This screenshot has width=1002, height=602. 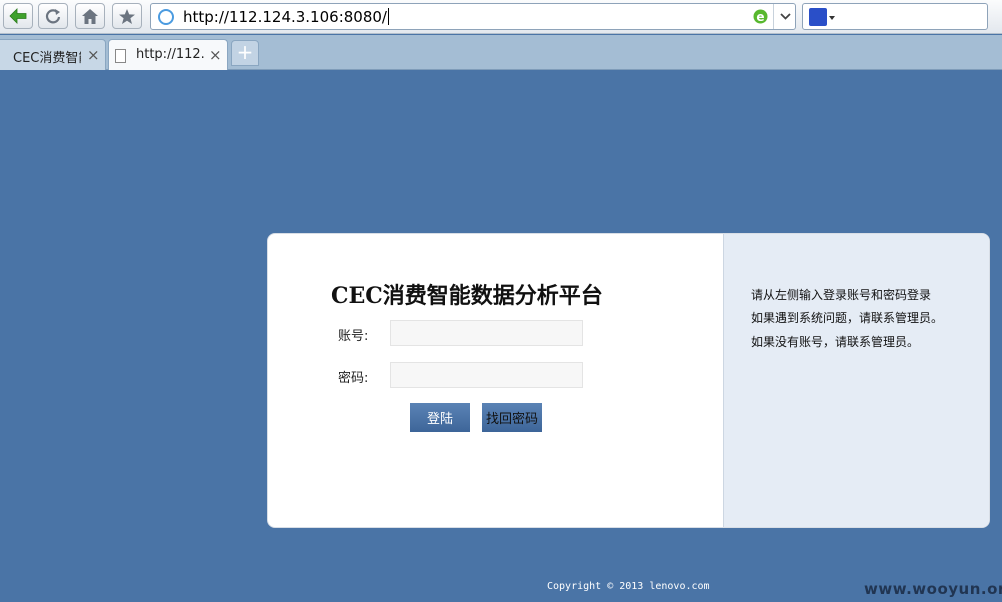 What do you see at coordinates (835, 342) in the screenshot?
I see `help-line: 如果没有账号，请联系管理员。` at bounding box center [835, 342].